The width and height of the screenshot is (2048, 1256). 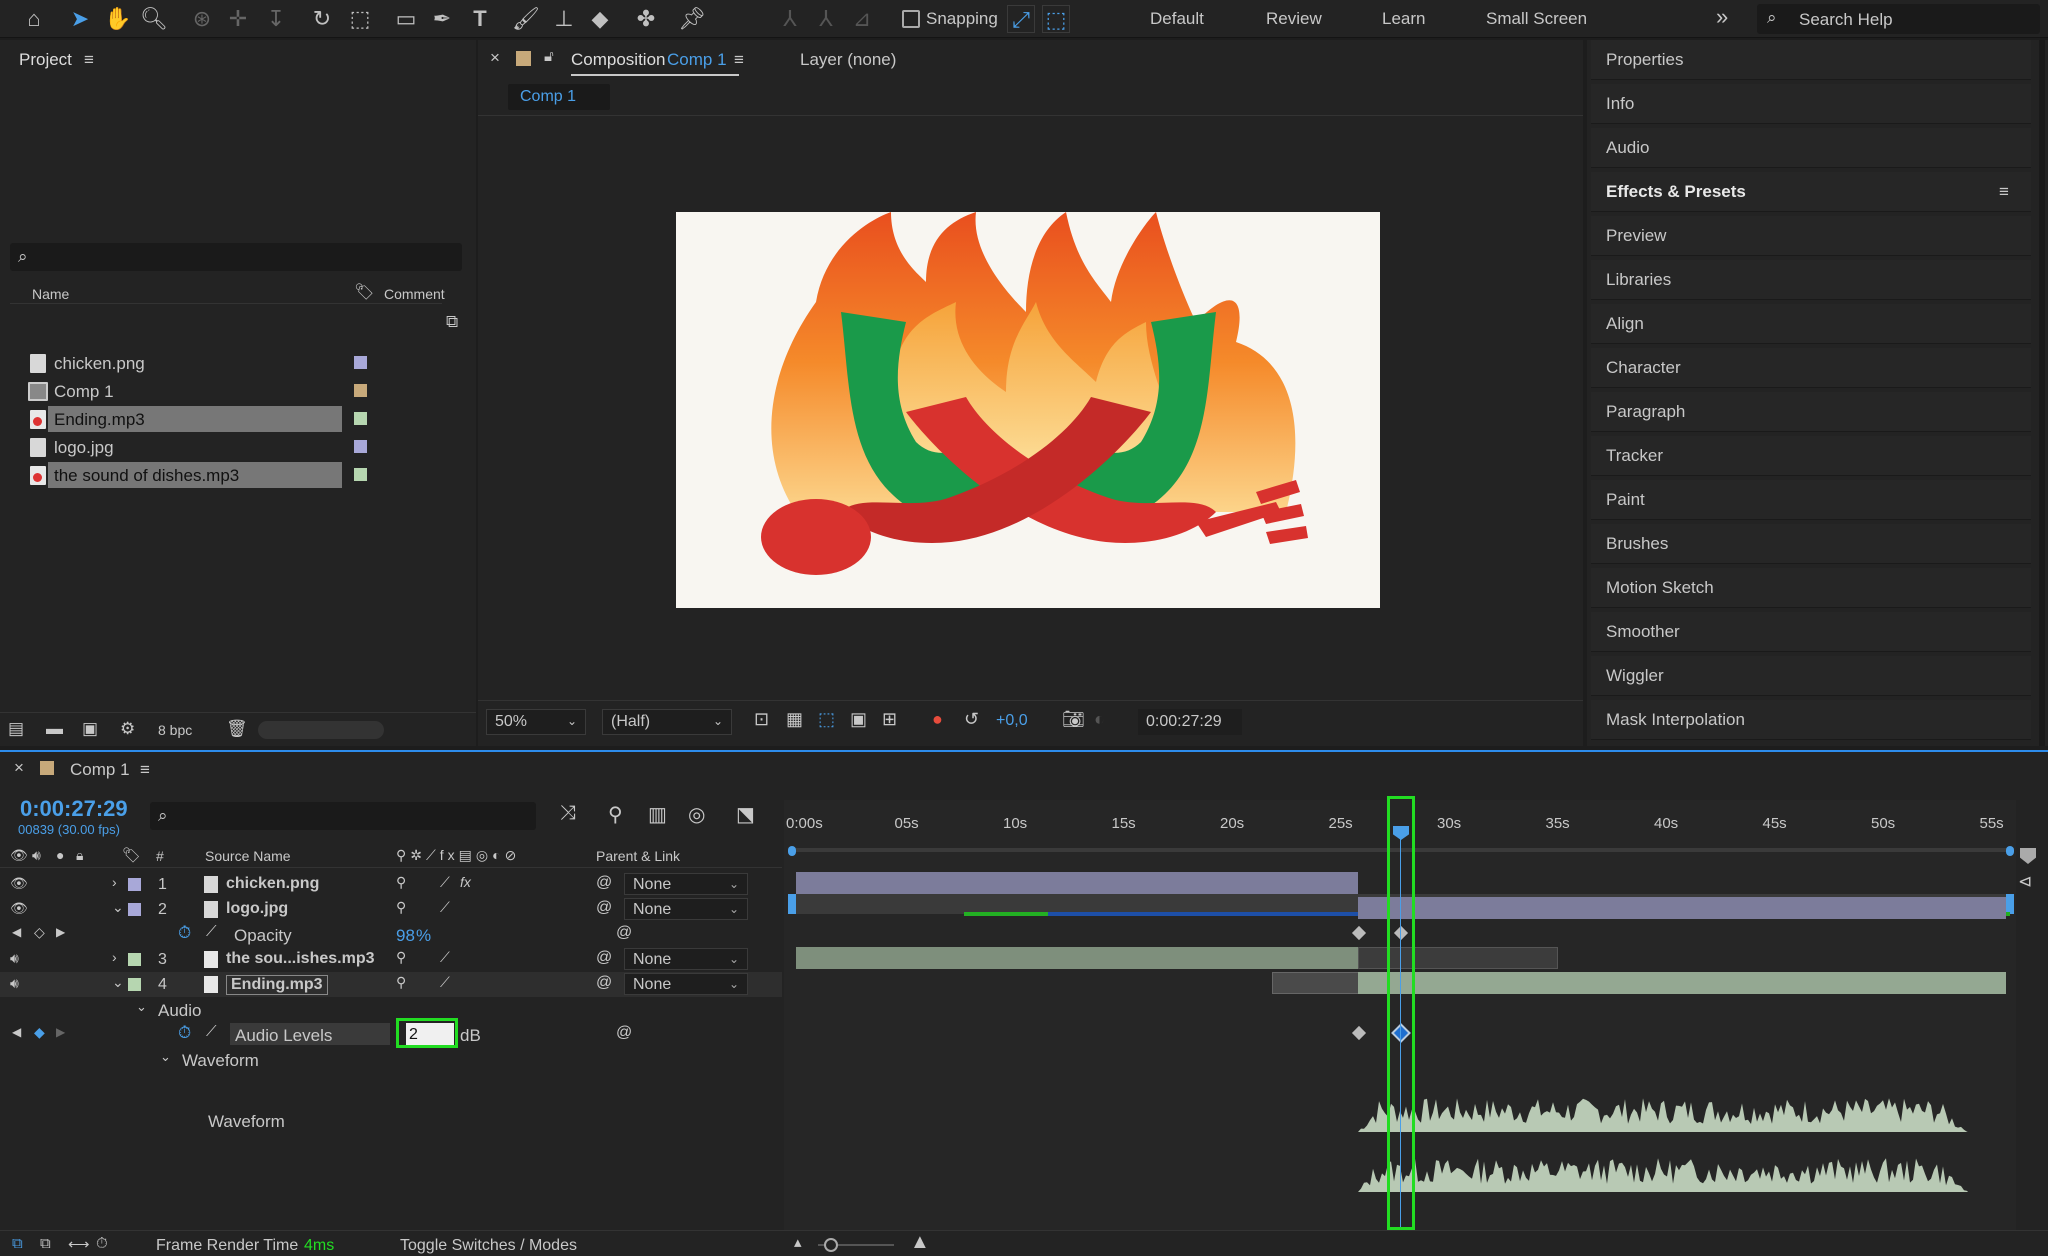 What do you see at coordinates (1021, 19) in the screenshot?
I see `snap-edges-icon: ⤢` at bounding box center [1021, 19].